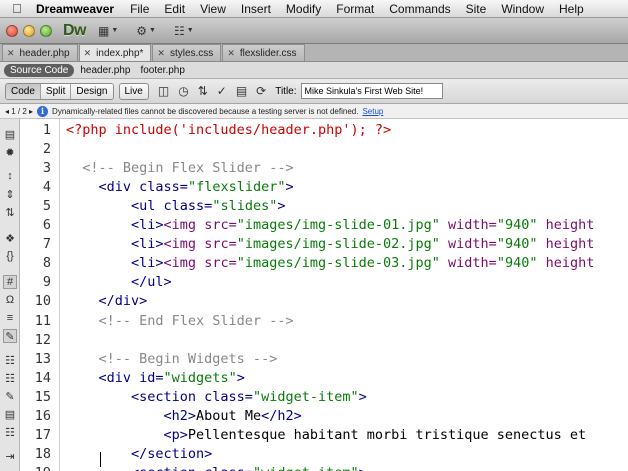  I want to click on preview-browser-icon: ◷, so click(183, 91).